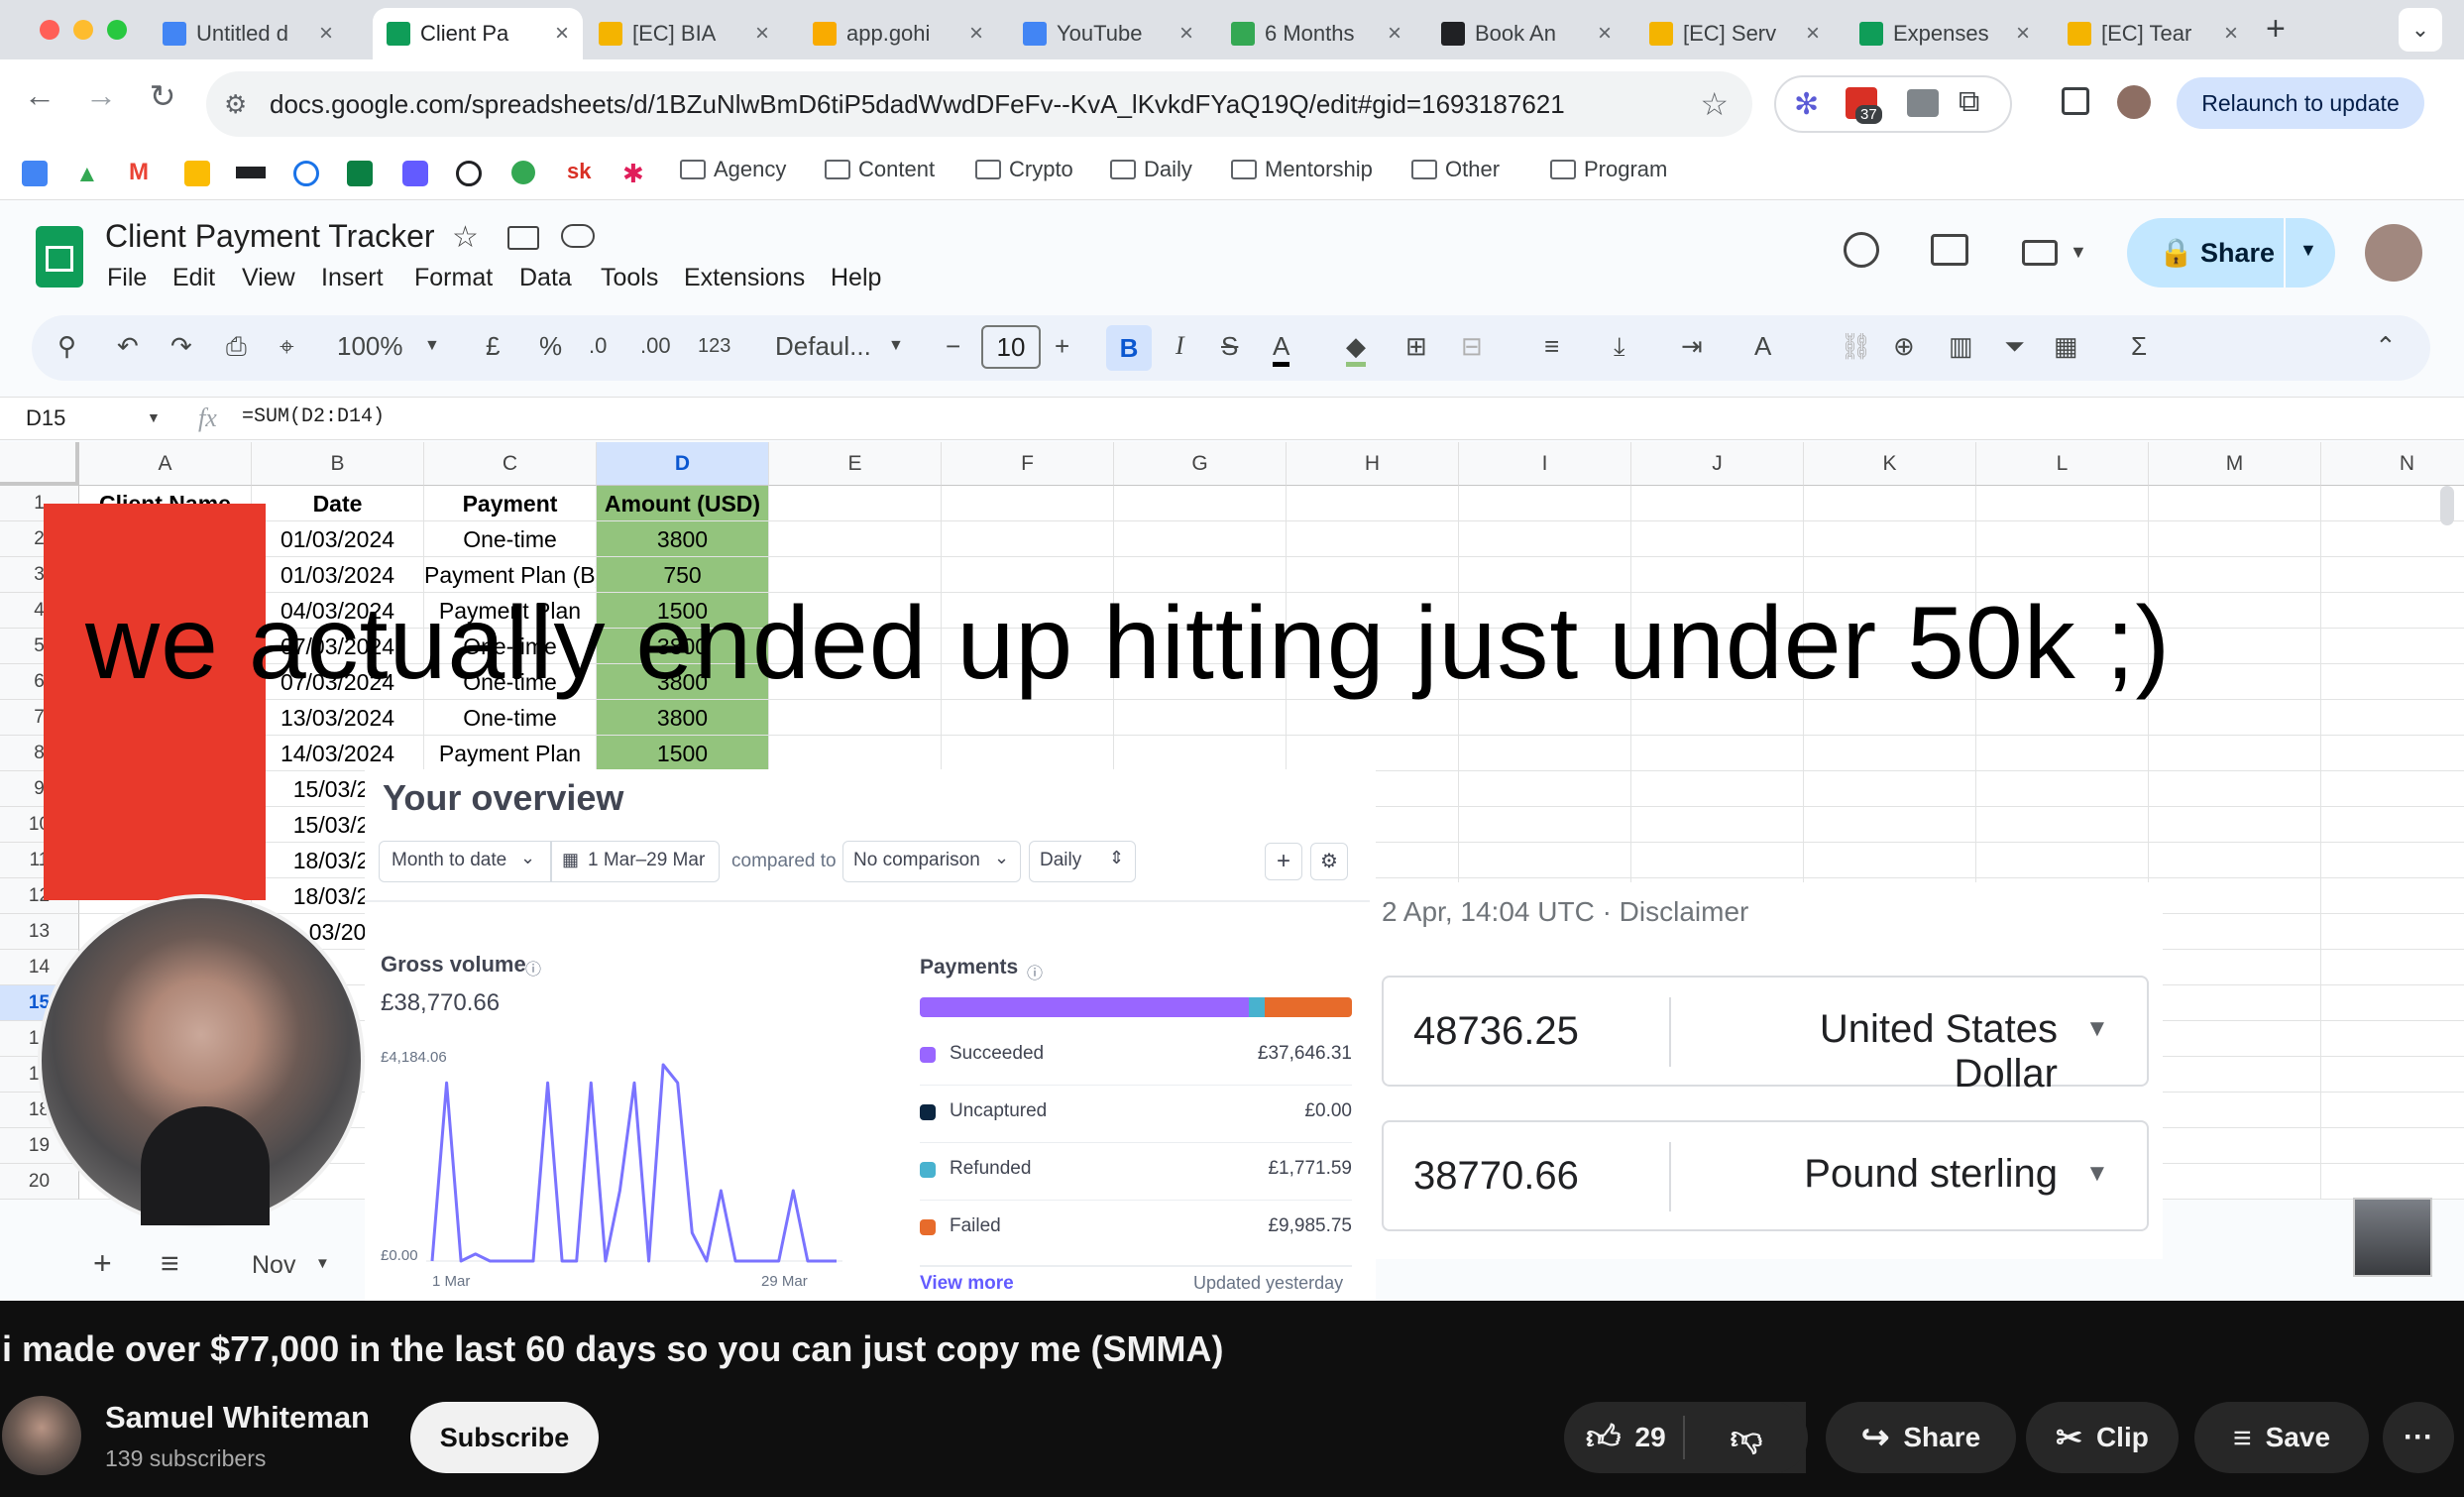 The height and width of the screenshot is (1497, 2464). What do you see at coordinates (1921, 1437) in the screenshot?
I see `share-video-button: ↪ Share` at bounding box center [1921, 1437].